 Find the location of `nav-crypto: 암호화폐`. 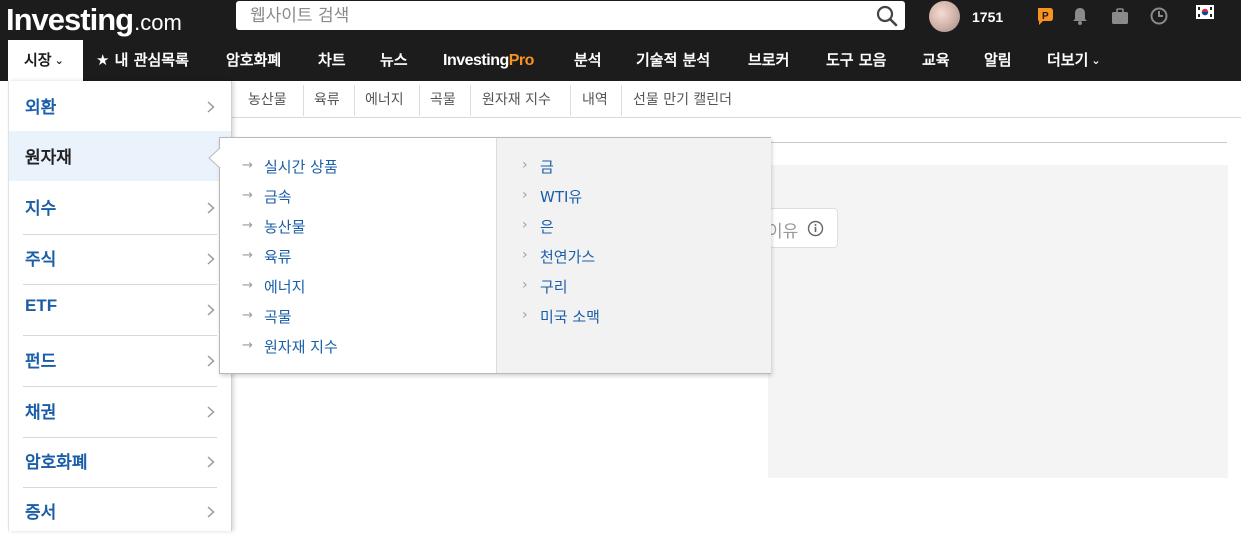

nav-crypto: 암호화폐 is located at coordinates (253, 60).